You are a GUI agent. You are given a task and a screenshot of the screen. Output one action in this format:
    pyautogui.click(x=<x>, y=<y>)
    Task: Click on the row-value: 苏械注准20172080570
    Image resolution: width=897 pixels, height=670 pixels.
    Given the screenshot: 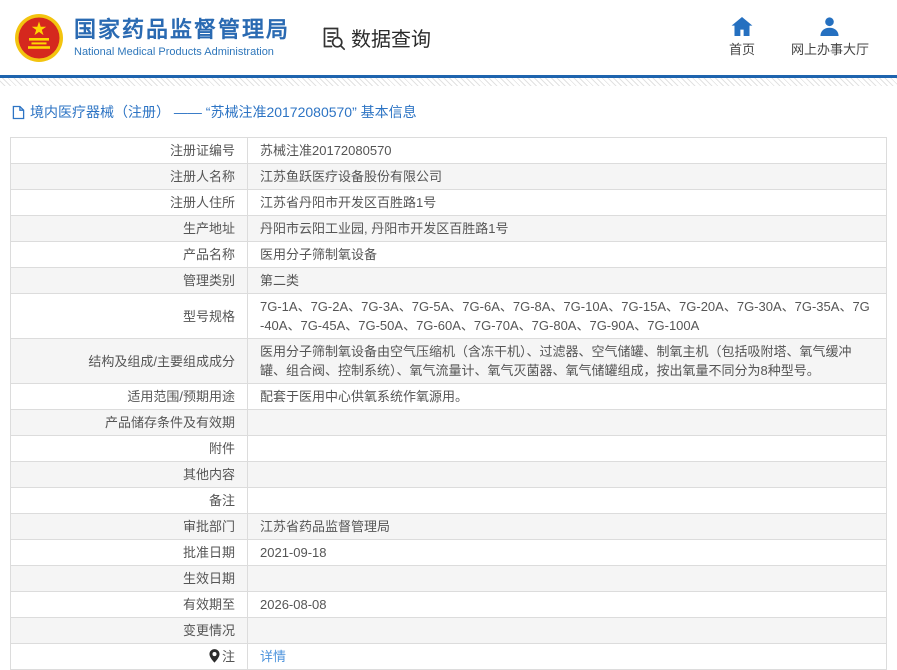 What is the action you would take?
    pyautogui.click(x=567, y=150)
    